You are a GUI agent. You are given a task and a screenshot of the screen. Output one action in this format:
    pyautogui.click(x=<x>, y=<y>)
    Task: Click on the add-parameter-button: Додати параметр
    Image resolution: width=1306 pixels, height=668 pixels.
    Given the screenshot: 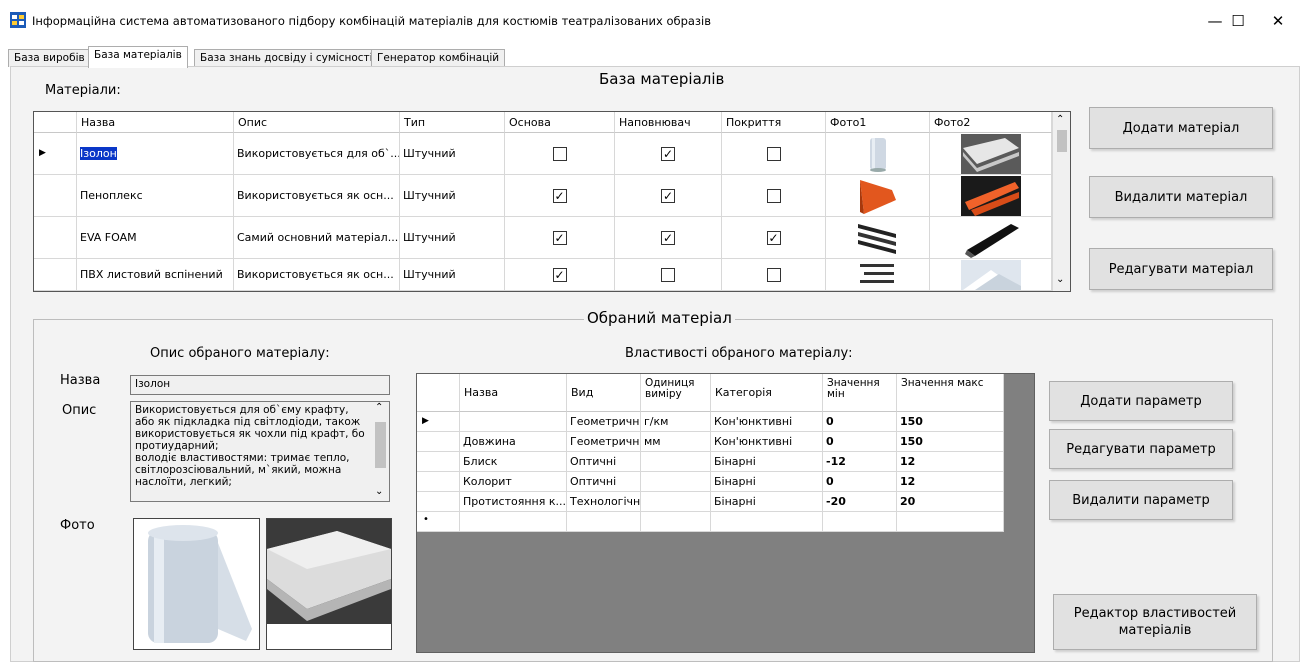 What is the action you would take?
    pyautogui.click(x=1141, y=401)
    